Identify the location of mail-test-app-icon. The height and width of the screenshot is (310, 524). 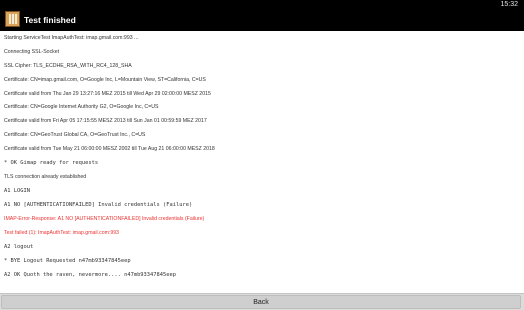
(12, 19).